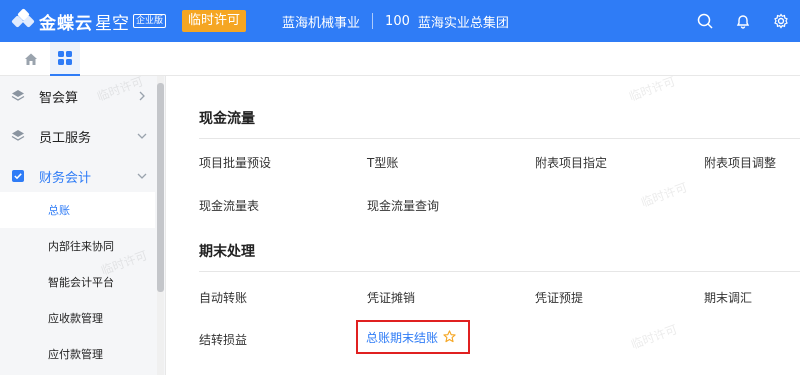  Describe the element at coordinates (65, 178) in the screenshot. I see `sidebar-group-label: 财务会计` at that location.